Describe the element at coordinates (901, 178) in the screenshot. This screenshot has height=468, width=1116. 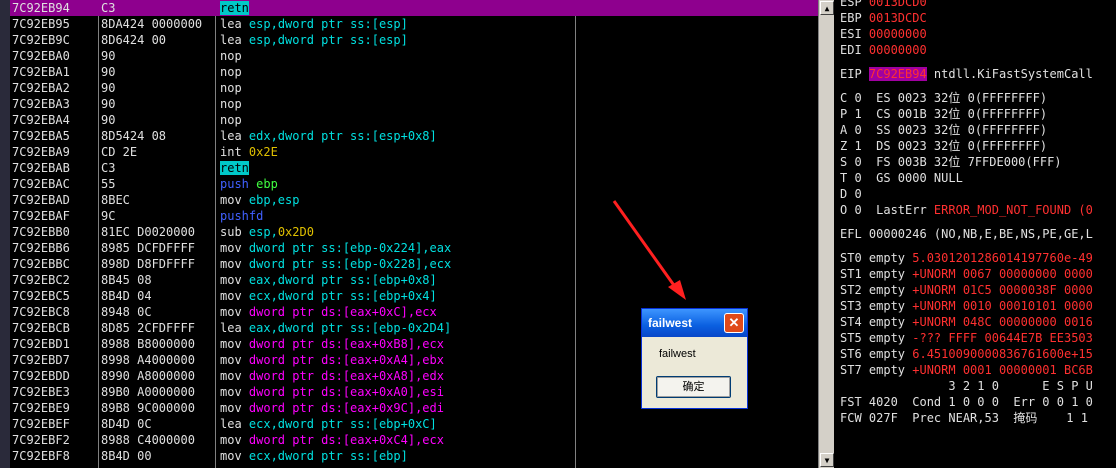
I see `register-line: T 0 GS 0000 NULL` at that location.